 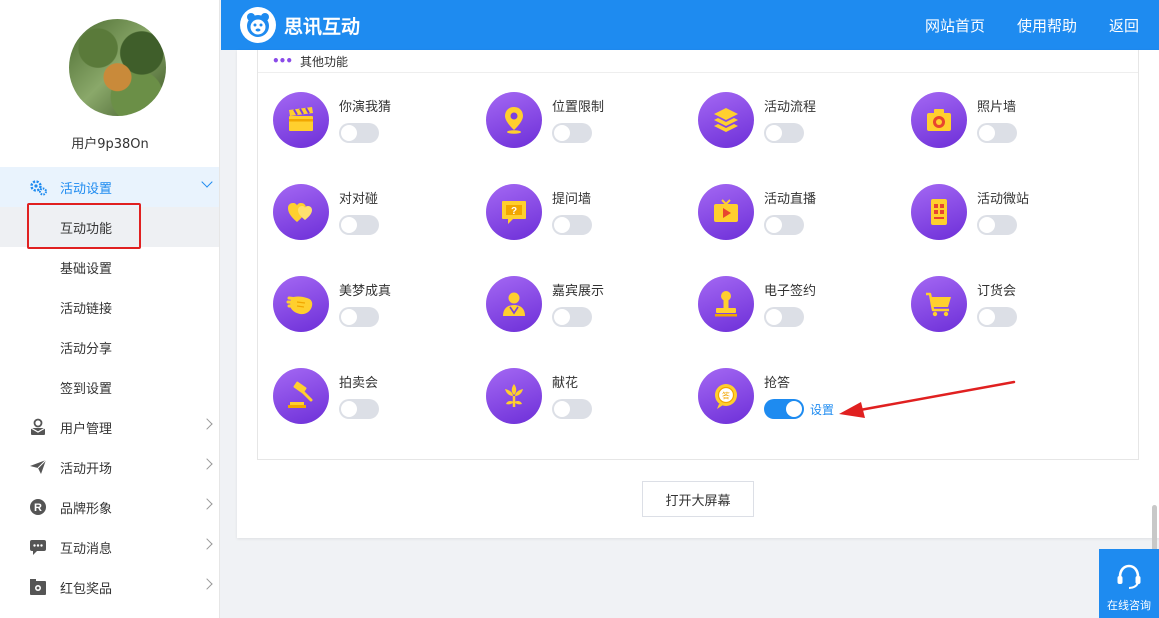 I want to click on feature-label: 美梦成真, so click(x=365, y=291).